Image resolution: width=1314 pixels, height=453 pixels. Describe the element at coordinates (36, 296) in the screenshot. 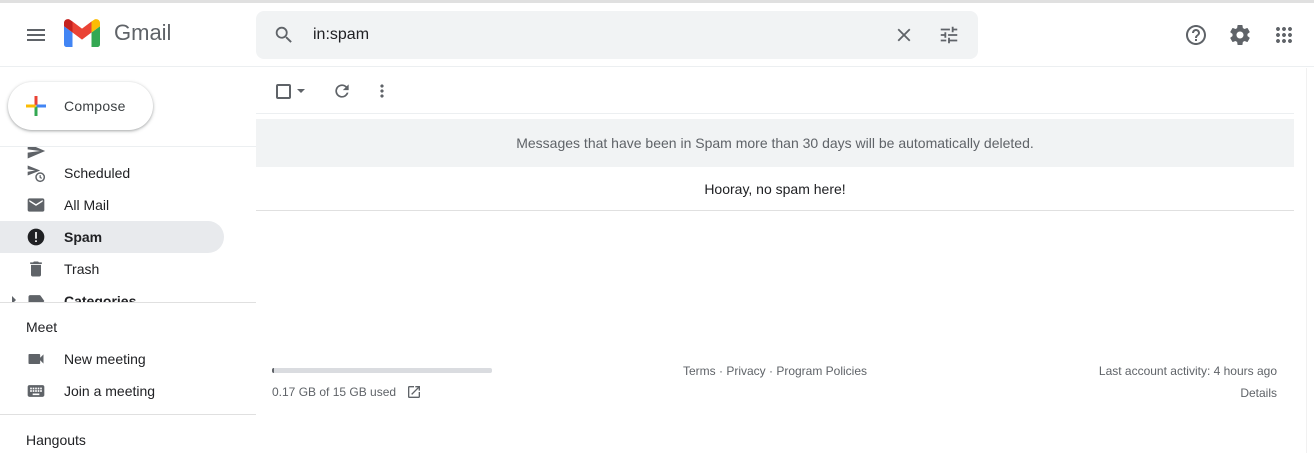

I see `label-icon` at that location.